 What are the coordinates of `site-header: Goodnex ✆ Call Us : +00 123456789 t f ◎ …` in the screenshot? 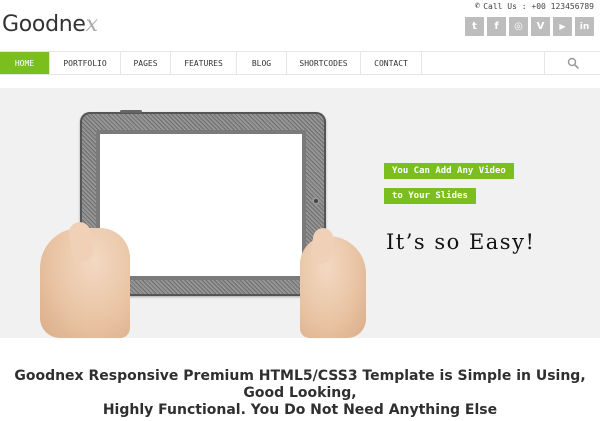 It's located at (300, 25).